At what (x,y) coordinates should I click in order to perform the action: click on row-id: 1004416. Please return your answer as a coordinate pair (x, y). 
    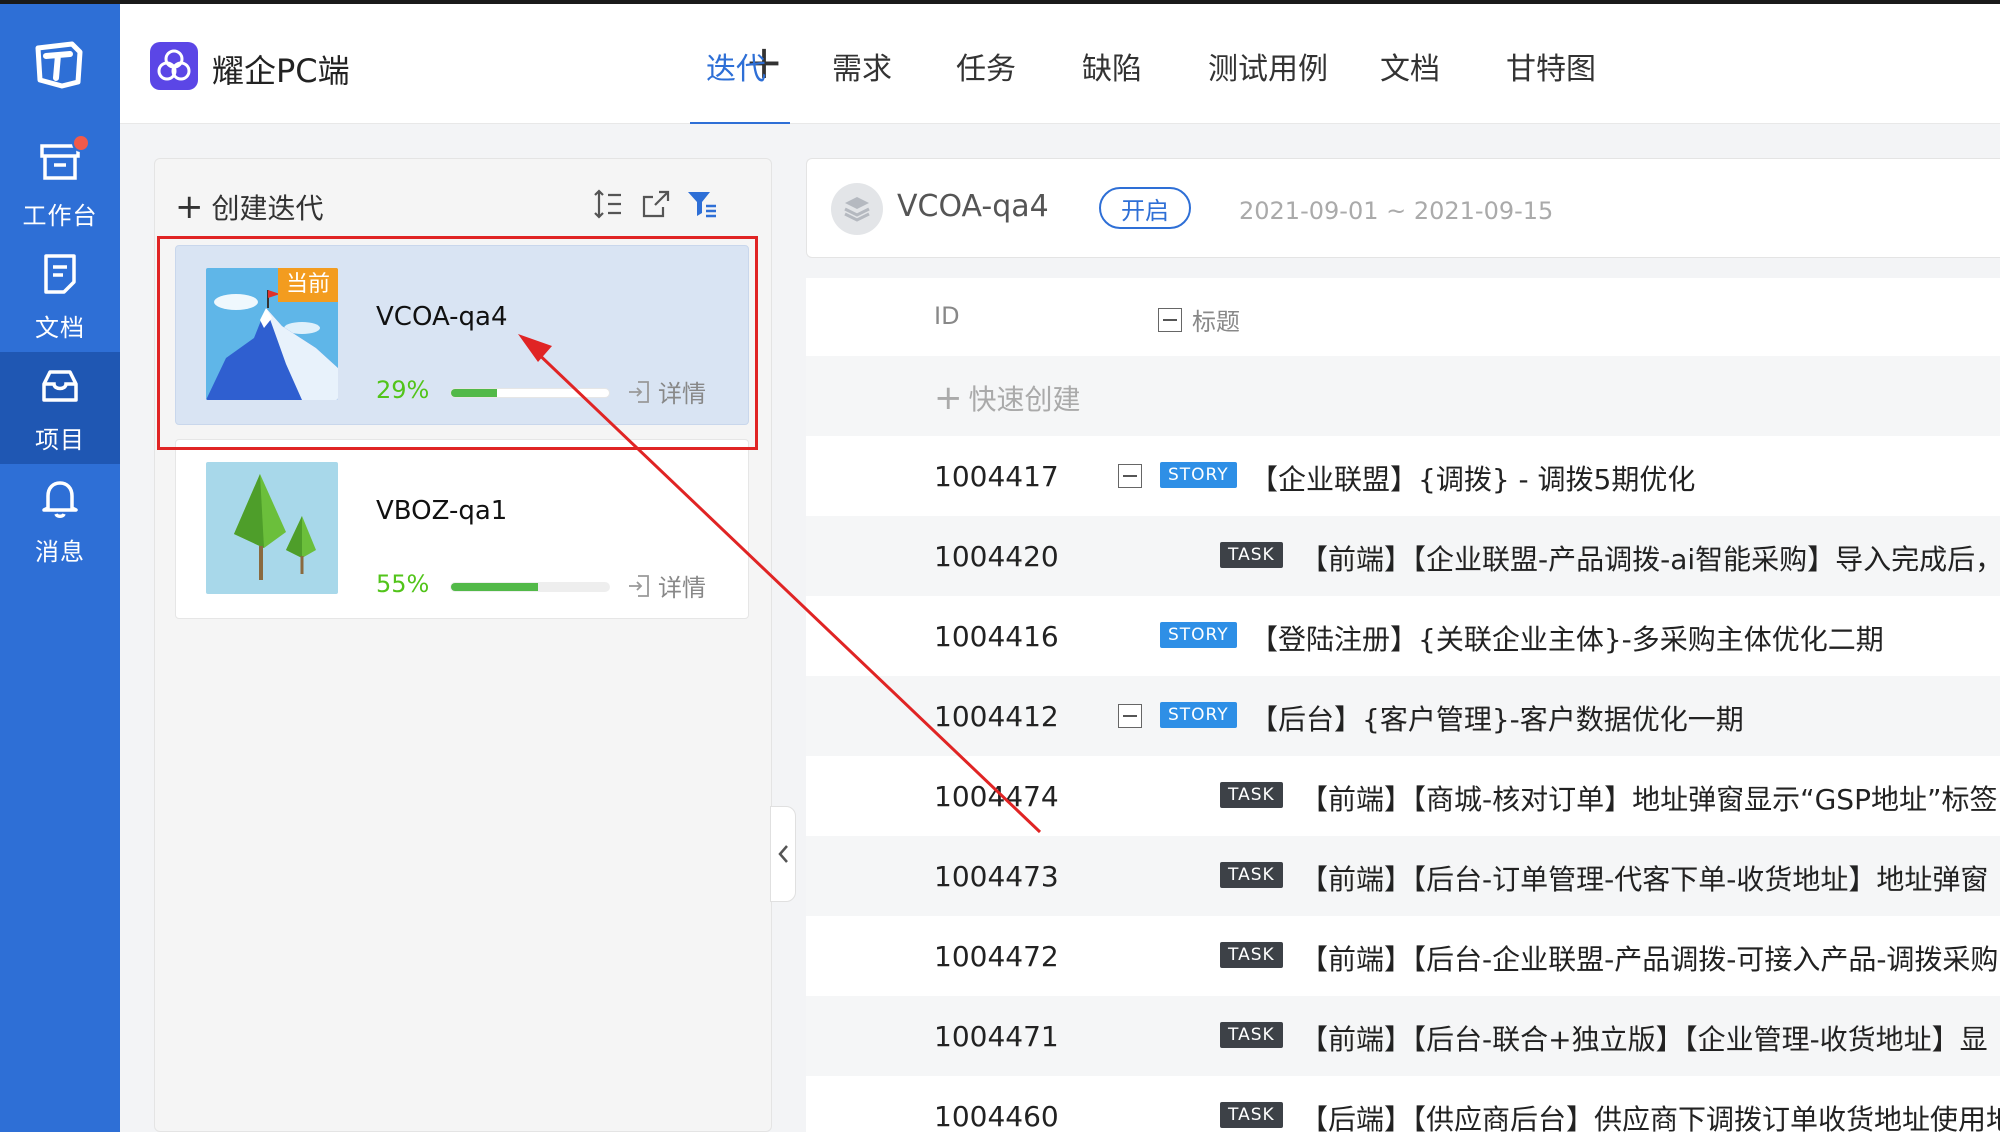
    Looking at the image, I should click on (996, 636).